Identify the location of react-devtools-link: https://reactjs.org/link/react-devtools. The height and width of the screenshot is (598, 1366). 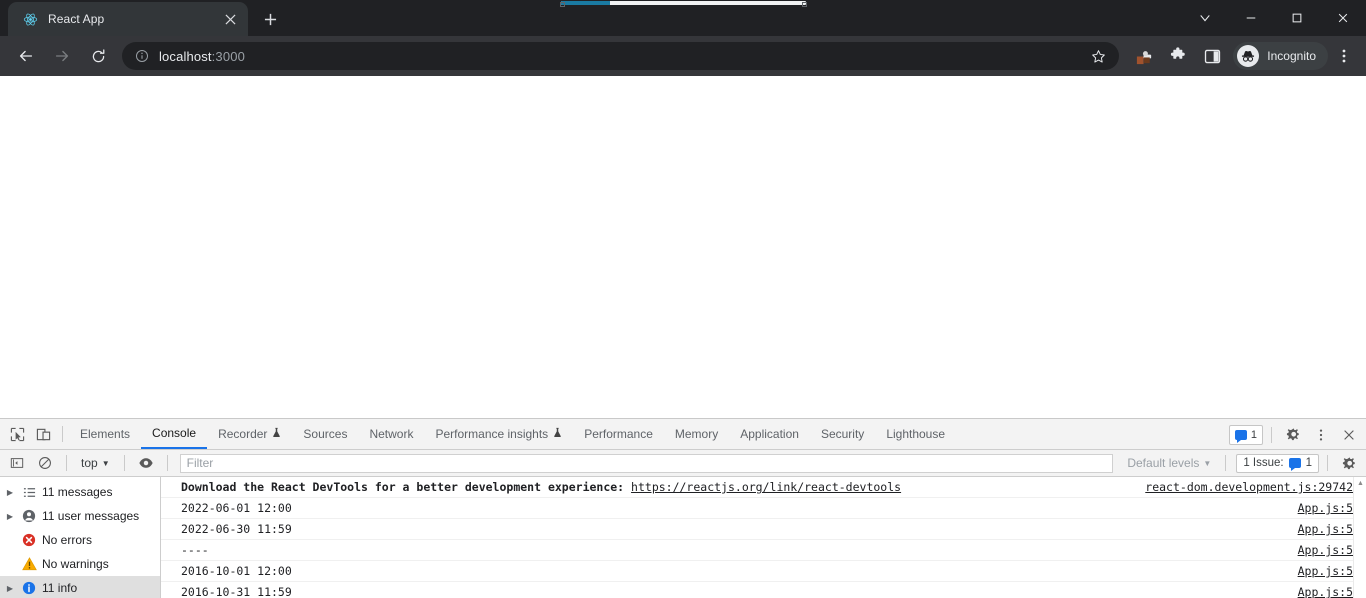
(766, 487).